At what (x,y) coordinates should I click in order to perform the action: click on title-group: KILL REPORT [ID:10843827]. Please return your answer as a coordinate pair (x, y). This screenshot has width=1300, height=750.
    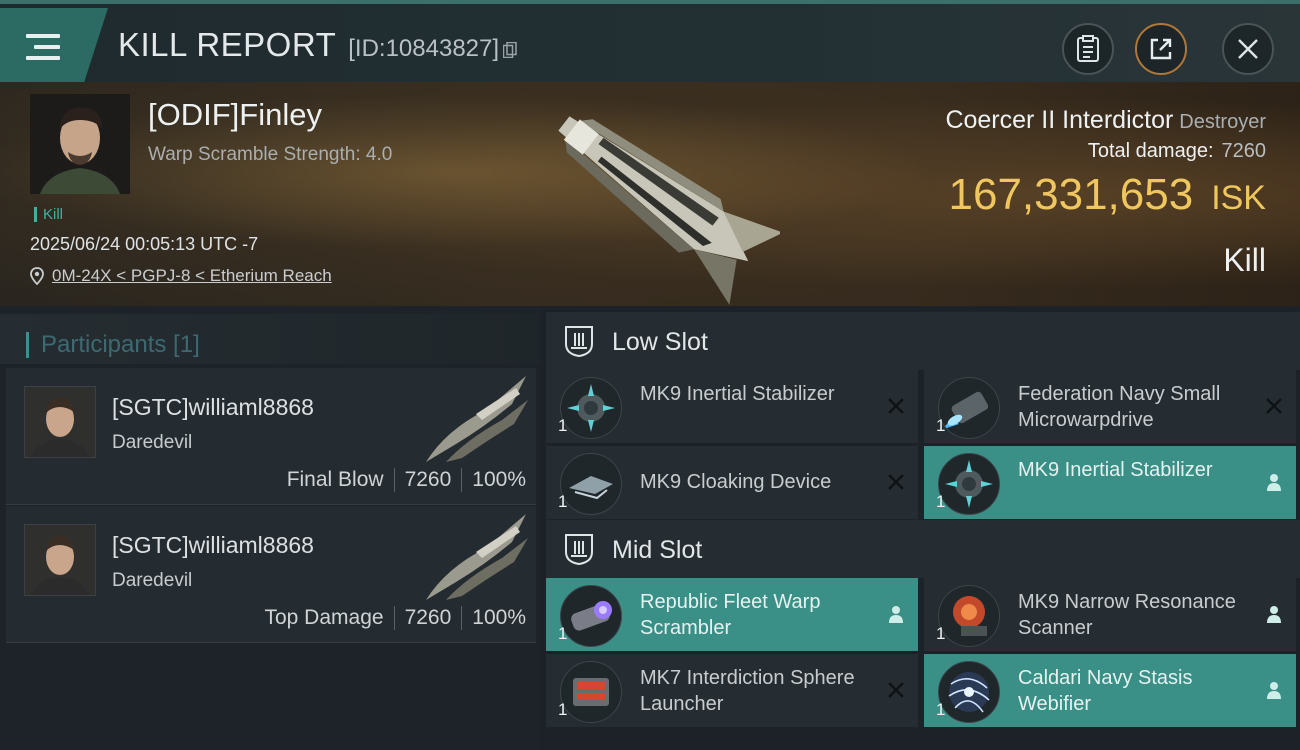
    Looking at the image, I should click on (317, 46).